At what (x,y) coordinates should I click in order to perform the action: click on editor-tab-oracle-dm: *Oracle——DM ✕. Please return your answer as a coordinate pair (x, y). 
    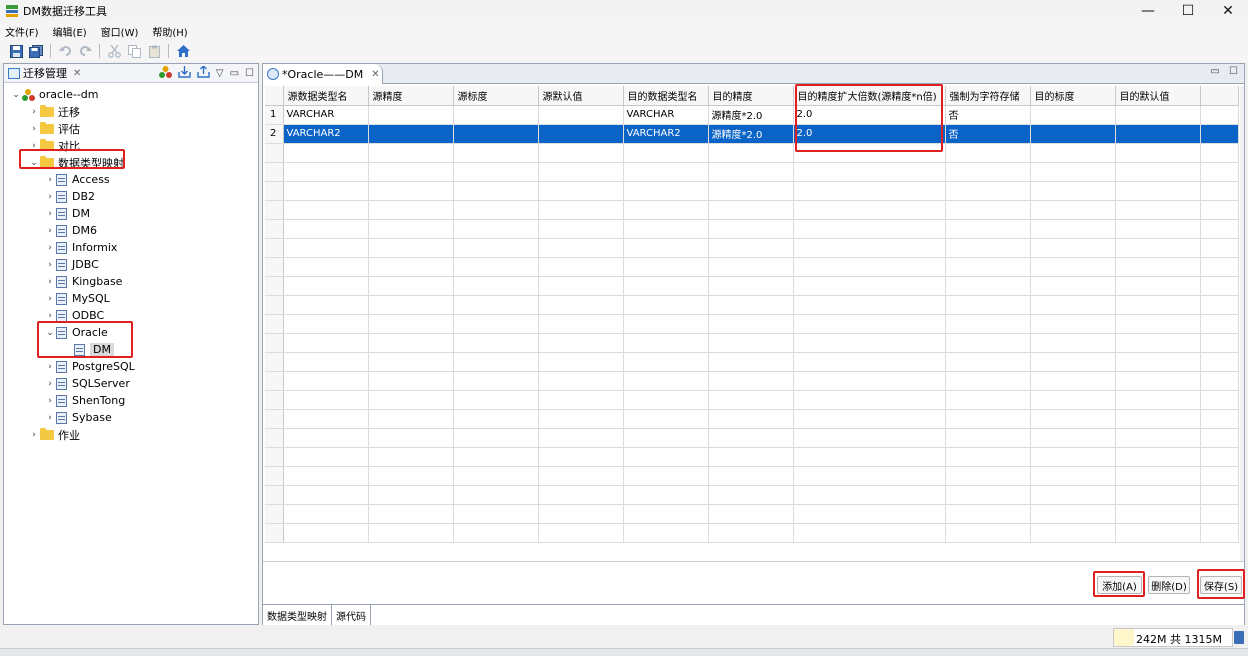
    Looking at the image, I should click on (323, 74).